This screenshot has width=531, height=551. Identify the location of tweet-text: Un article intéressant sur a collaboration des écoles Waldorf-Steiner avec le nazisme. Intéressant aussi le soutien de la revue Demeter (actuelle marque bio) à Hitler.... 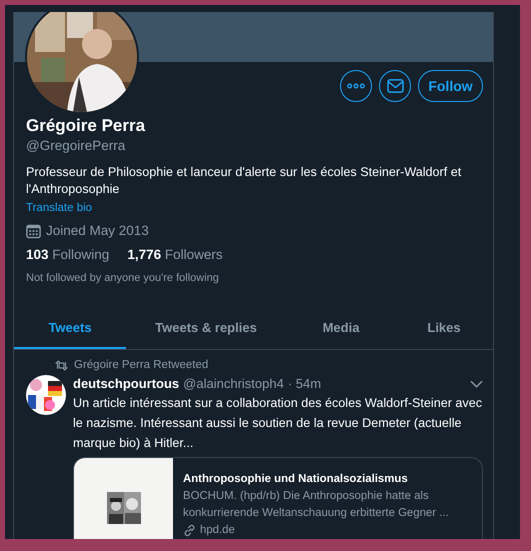
(278, 423).